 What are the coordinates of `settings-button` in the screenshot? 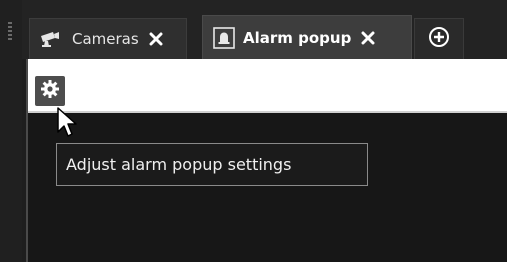 It's located at (50, 91).